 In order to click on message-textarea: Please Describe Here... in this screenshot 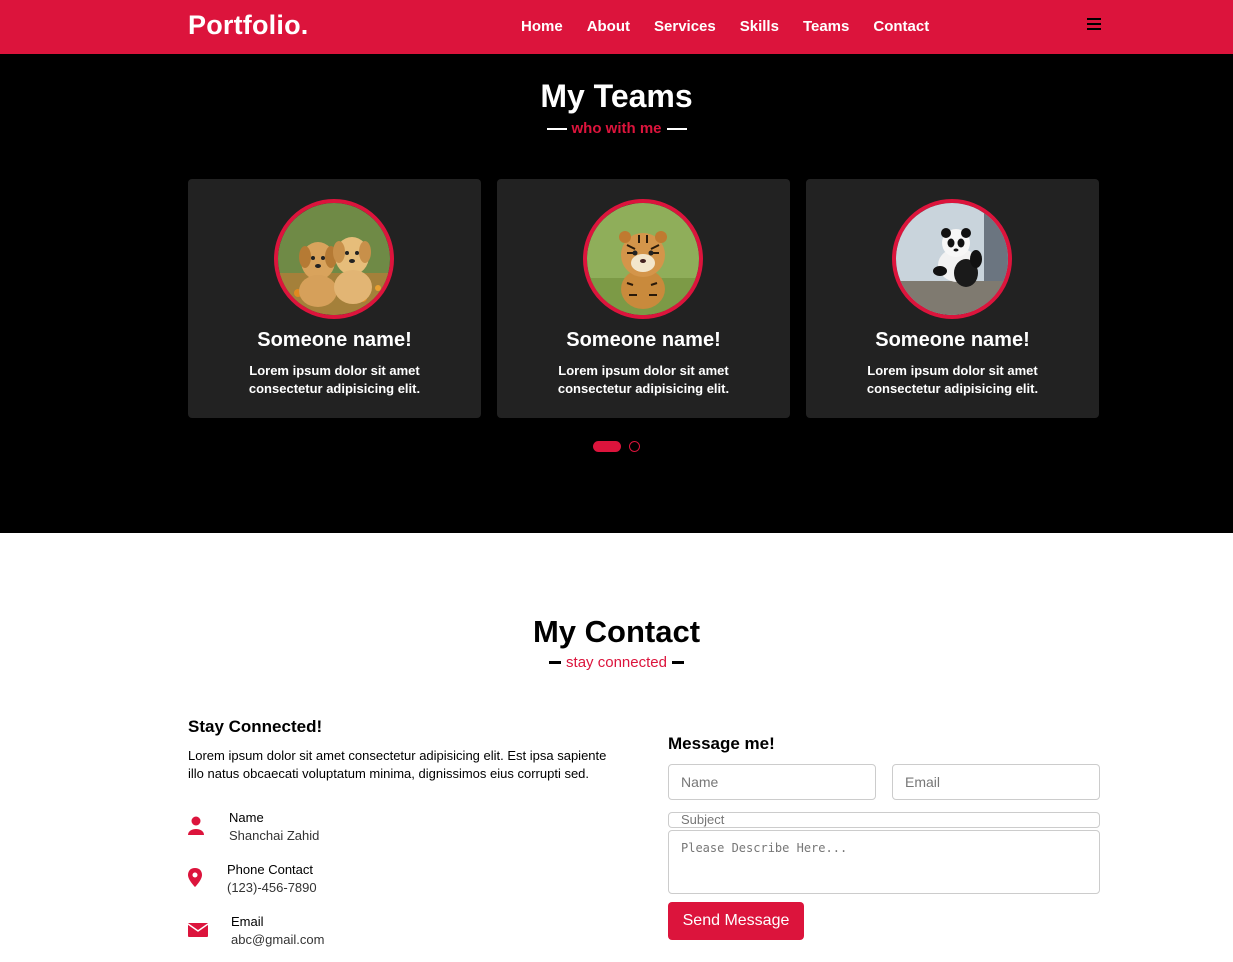, I will do `click(884, 862)`.